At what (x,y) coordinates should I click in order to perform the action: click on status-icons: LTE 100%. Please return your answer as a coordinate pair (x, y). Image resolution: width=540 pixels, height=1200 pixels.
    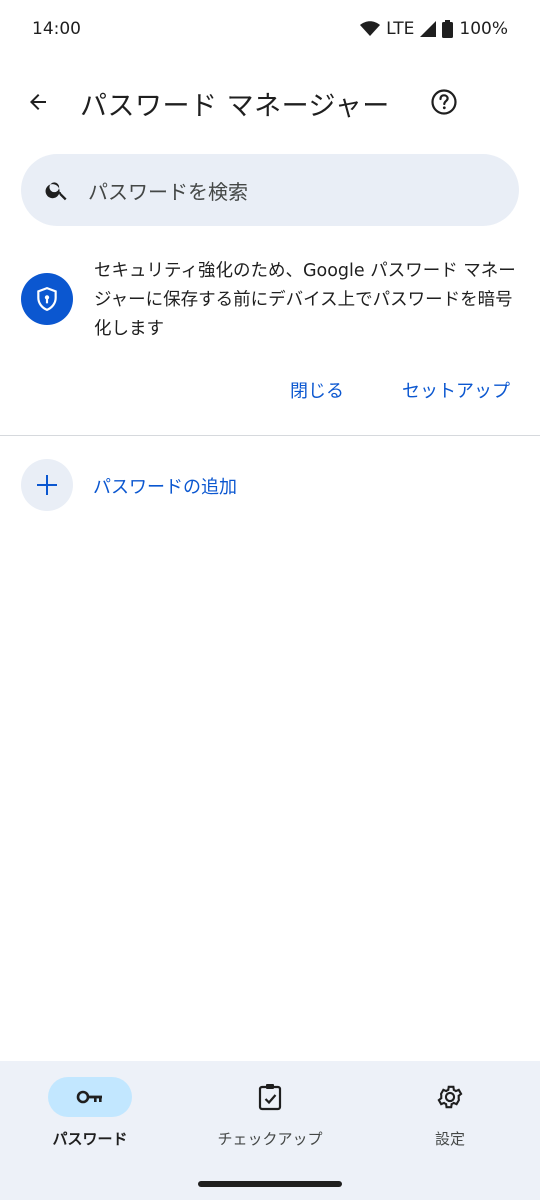
    Looking at the image, I should click on (434, 29).